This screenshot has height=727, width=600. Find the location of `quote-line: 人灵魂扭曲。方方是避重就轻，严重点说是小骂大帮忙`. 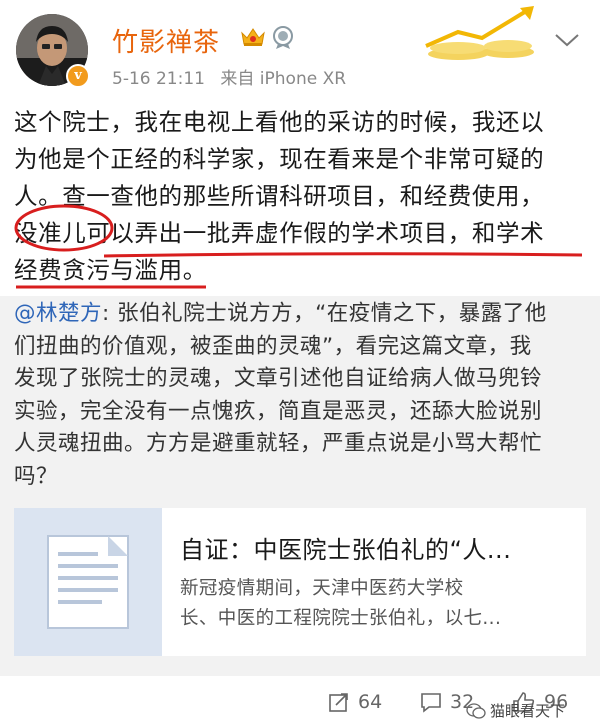

quote-line: 人灵魂扭曲。方方是避重就轻，严重点说是小骂大帮忙 is located at coordinates (278, 443).